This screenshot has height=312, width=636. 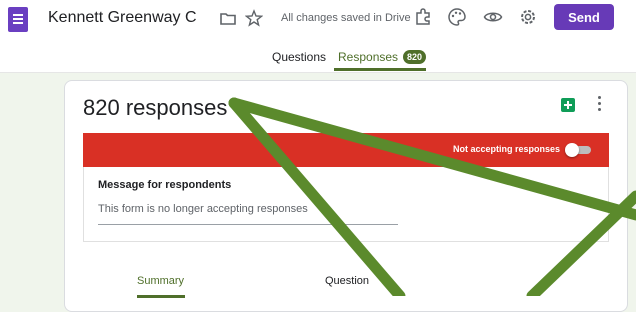 I want to click on eye-icon, so click(x=493, y=17).